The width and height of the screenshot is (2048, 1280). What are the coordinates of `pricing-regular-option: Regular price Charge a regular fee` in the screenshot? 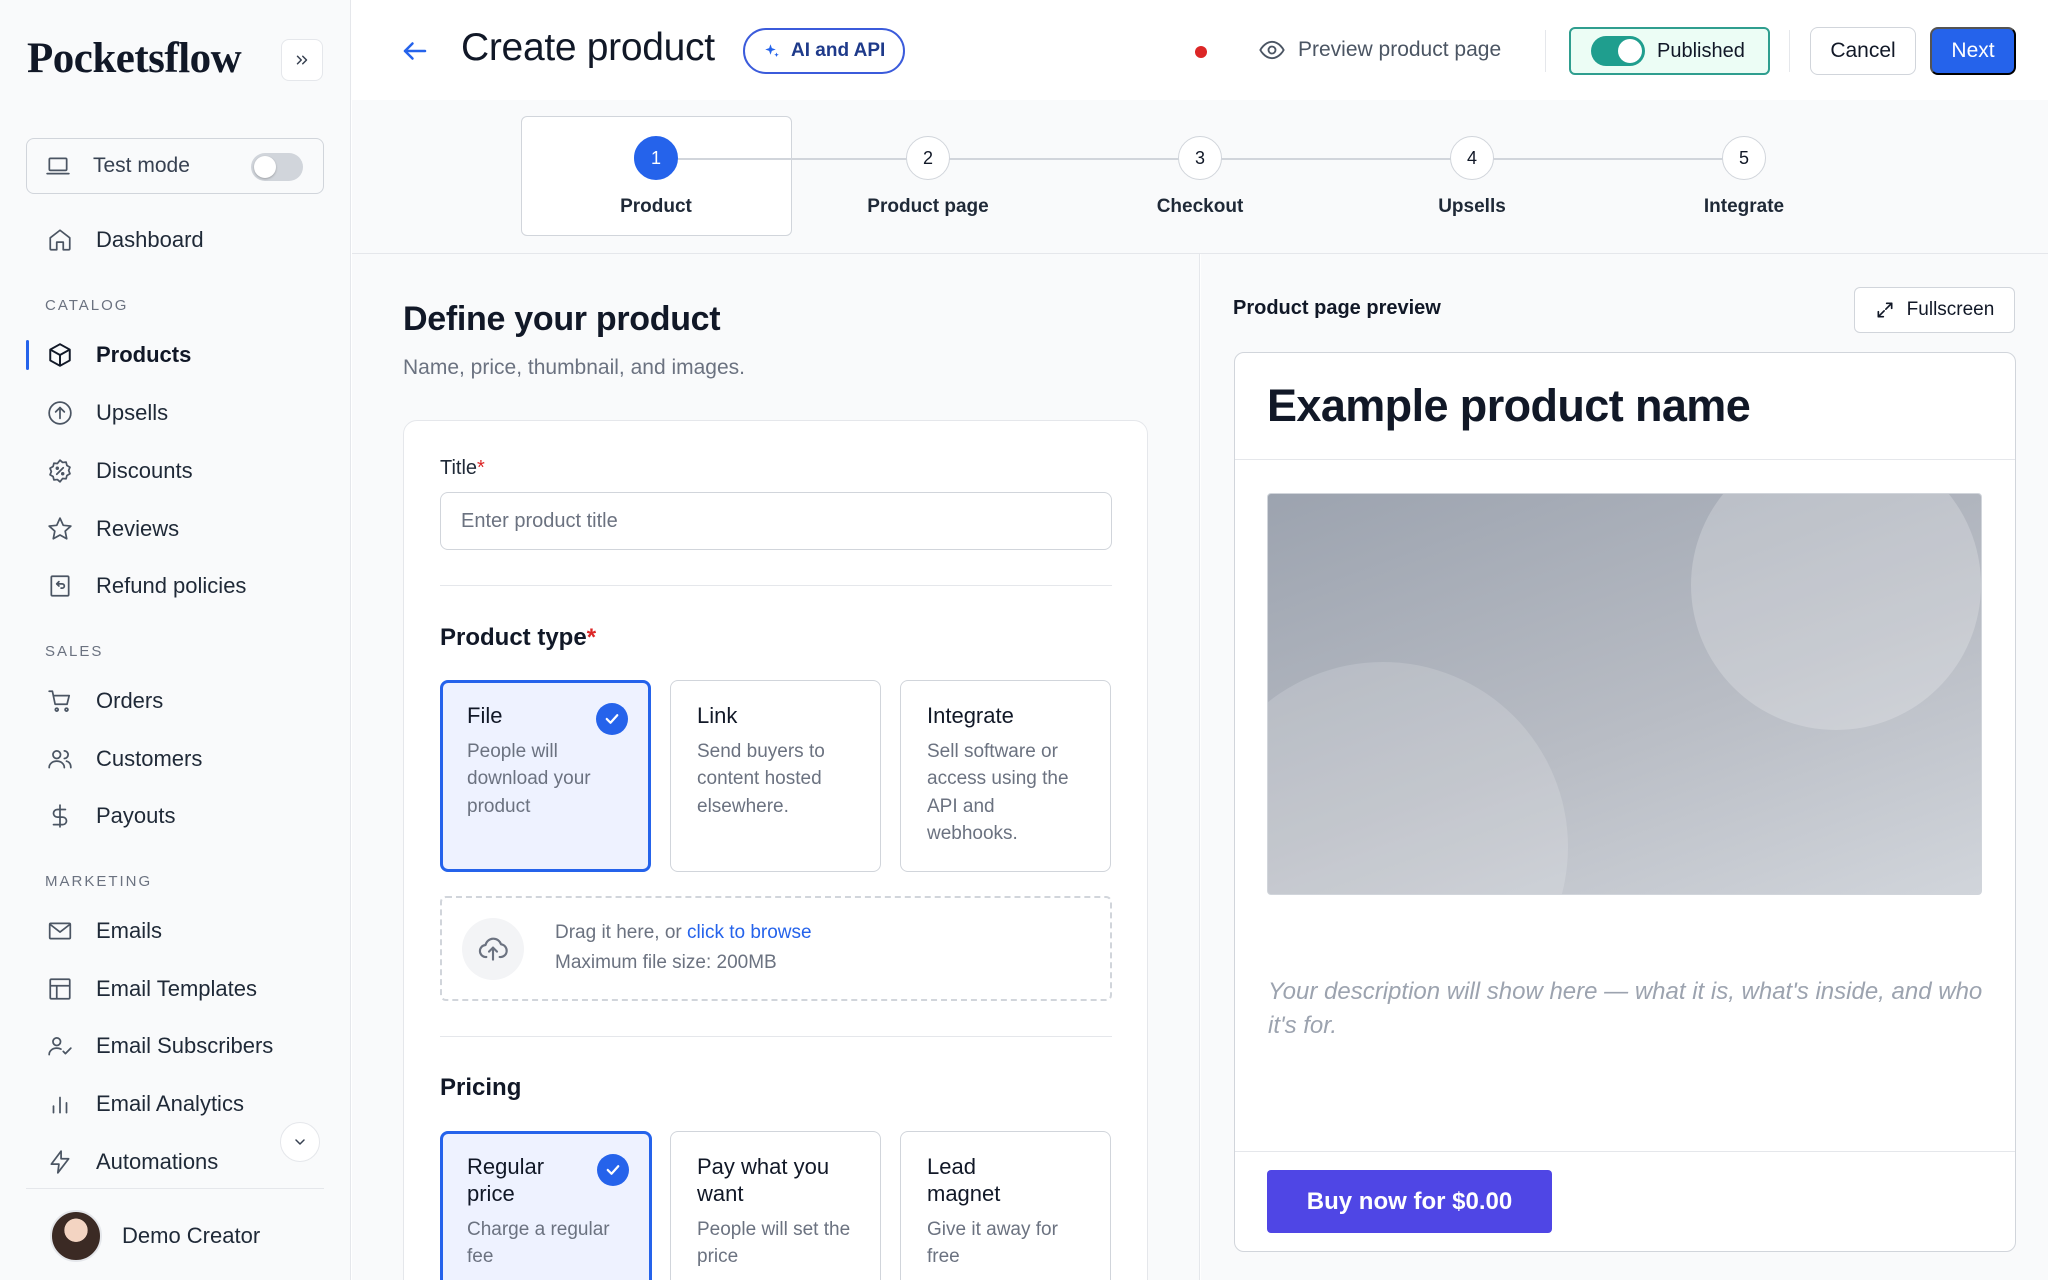 It's located at (546, 1205).